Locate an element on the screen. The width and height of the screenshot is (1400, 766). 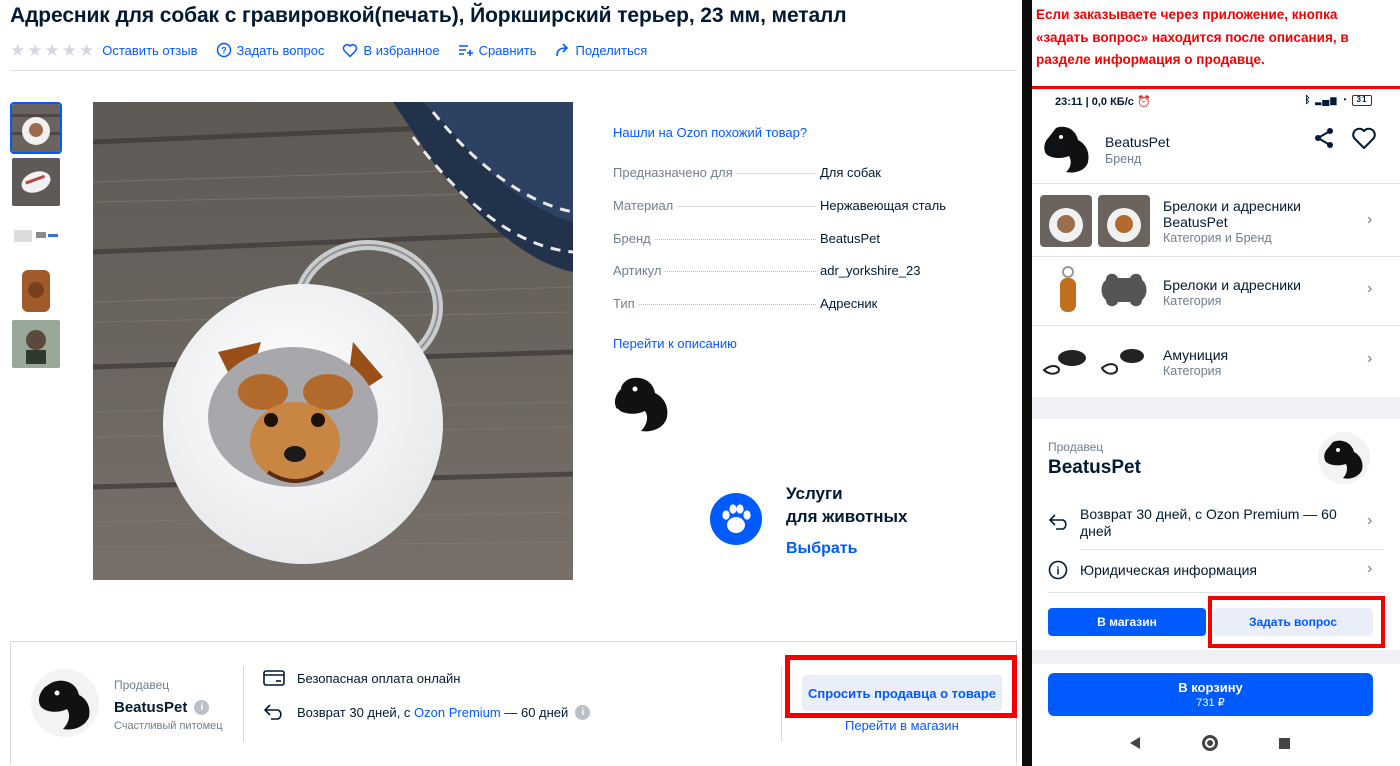
compare-link: Сравнить is located at coordinates (497, 50).